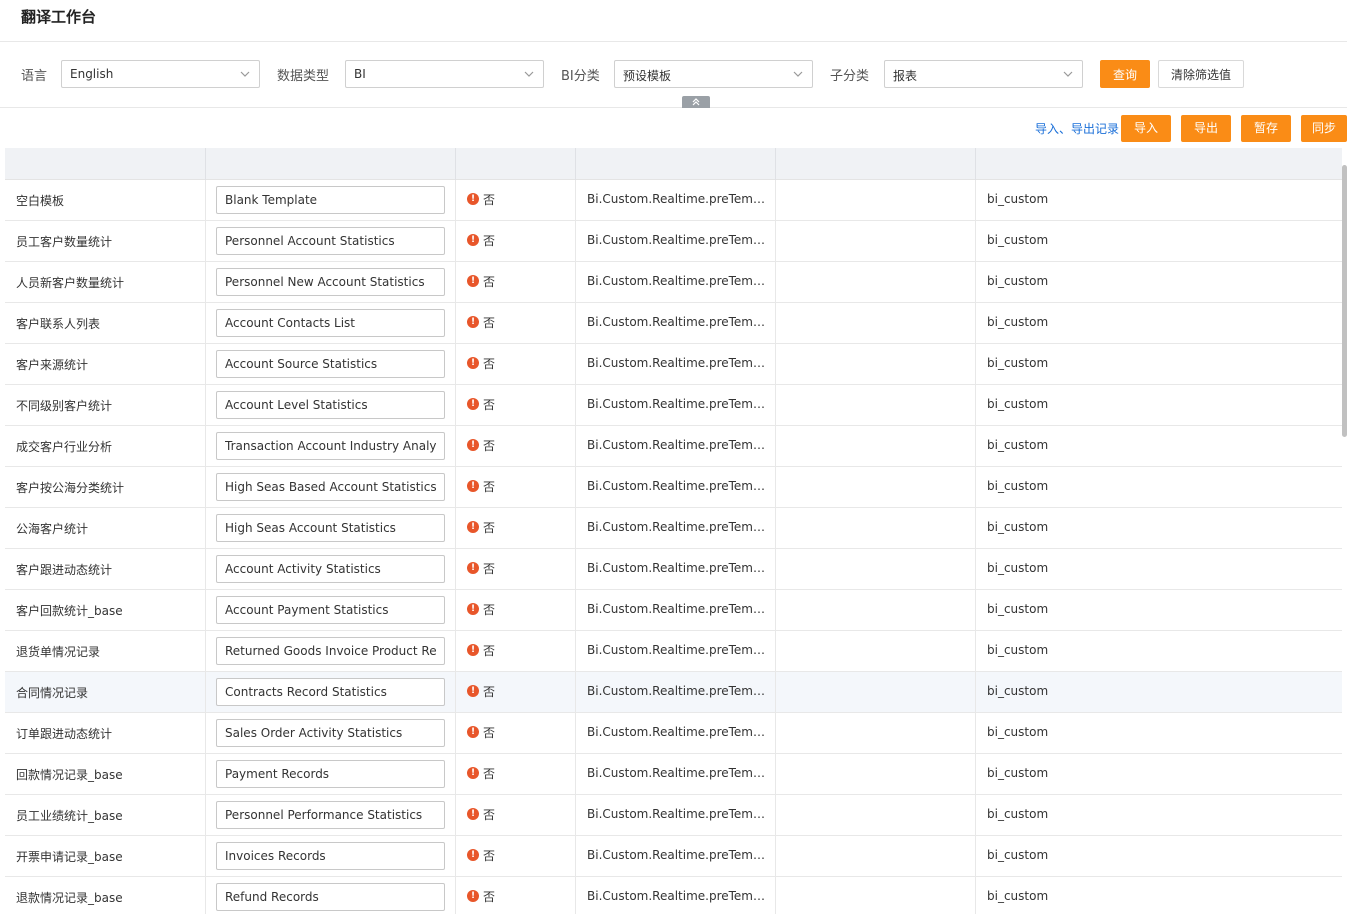 Image resolution: width=1347 pixels, height=914 pixels. Describe the element at coordinates (1324, 128) in the screenshot. I see `sync-button: 同步` at that location.